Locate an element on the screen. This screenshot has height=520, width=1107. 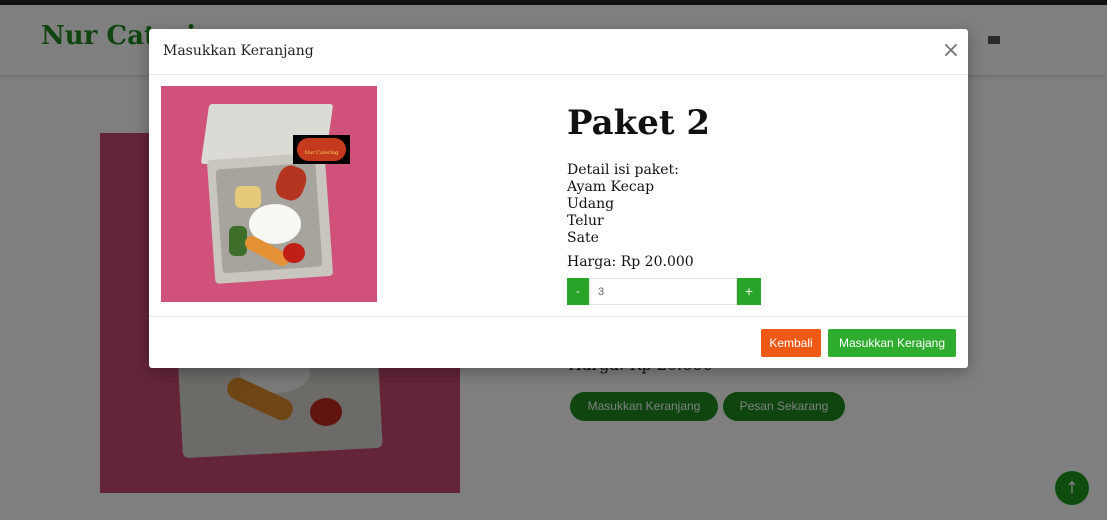
modal-footer: Kembali Masukkan Kerajang is located at coordinates (558, 342).